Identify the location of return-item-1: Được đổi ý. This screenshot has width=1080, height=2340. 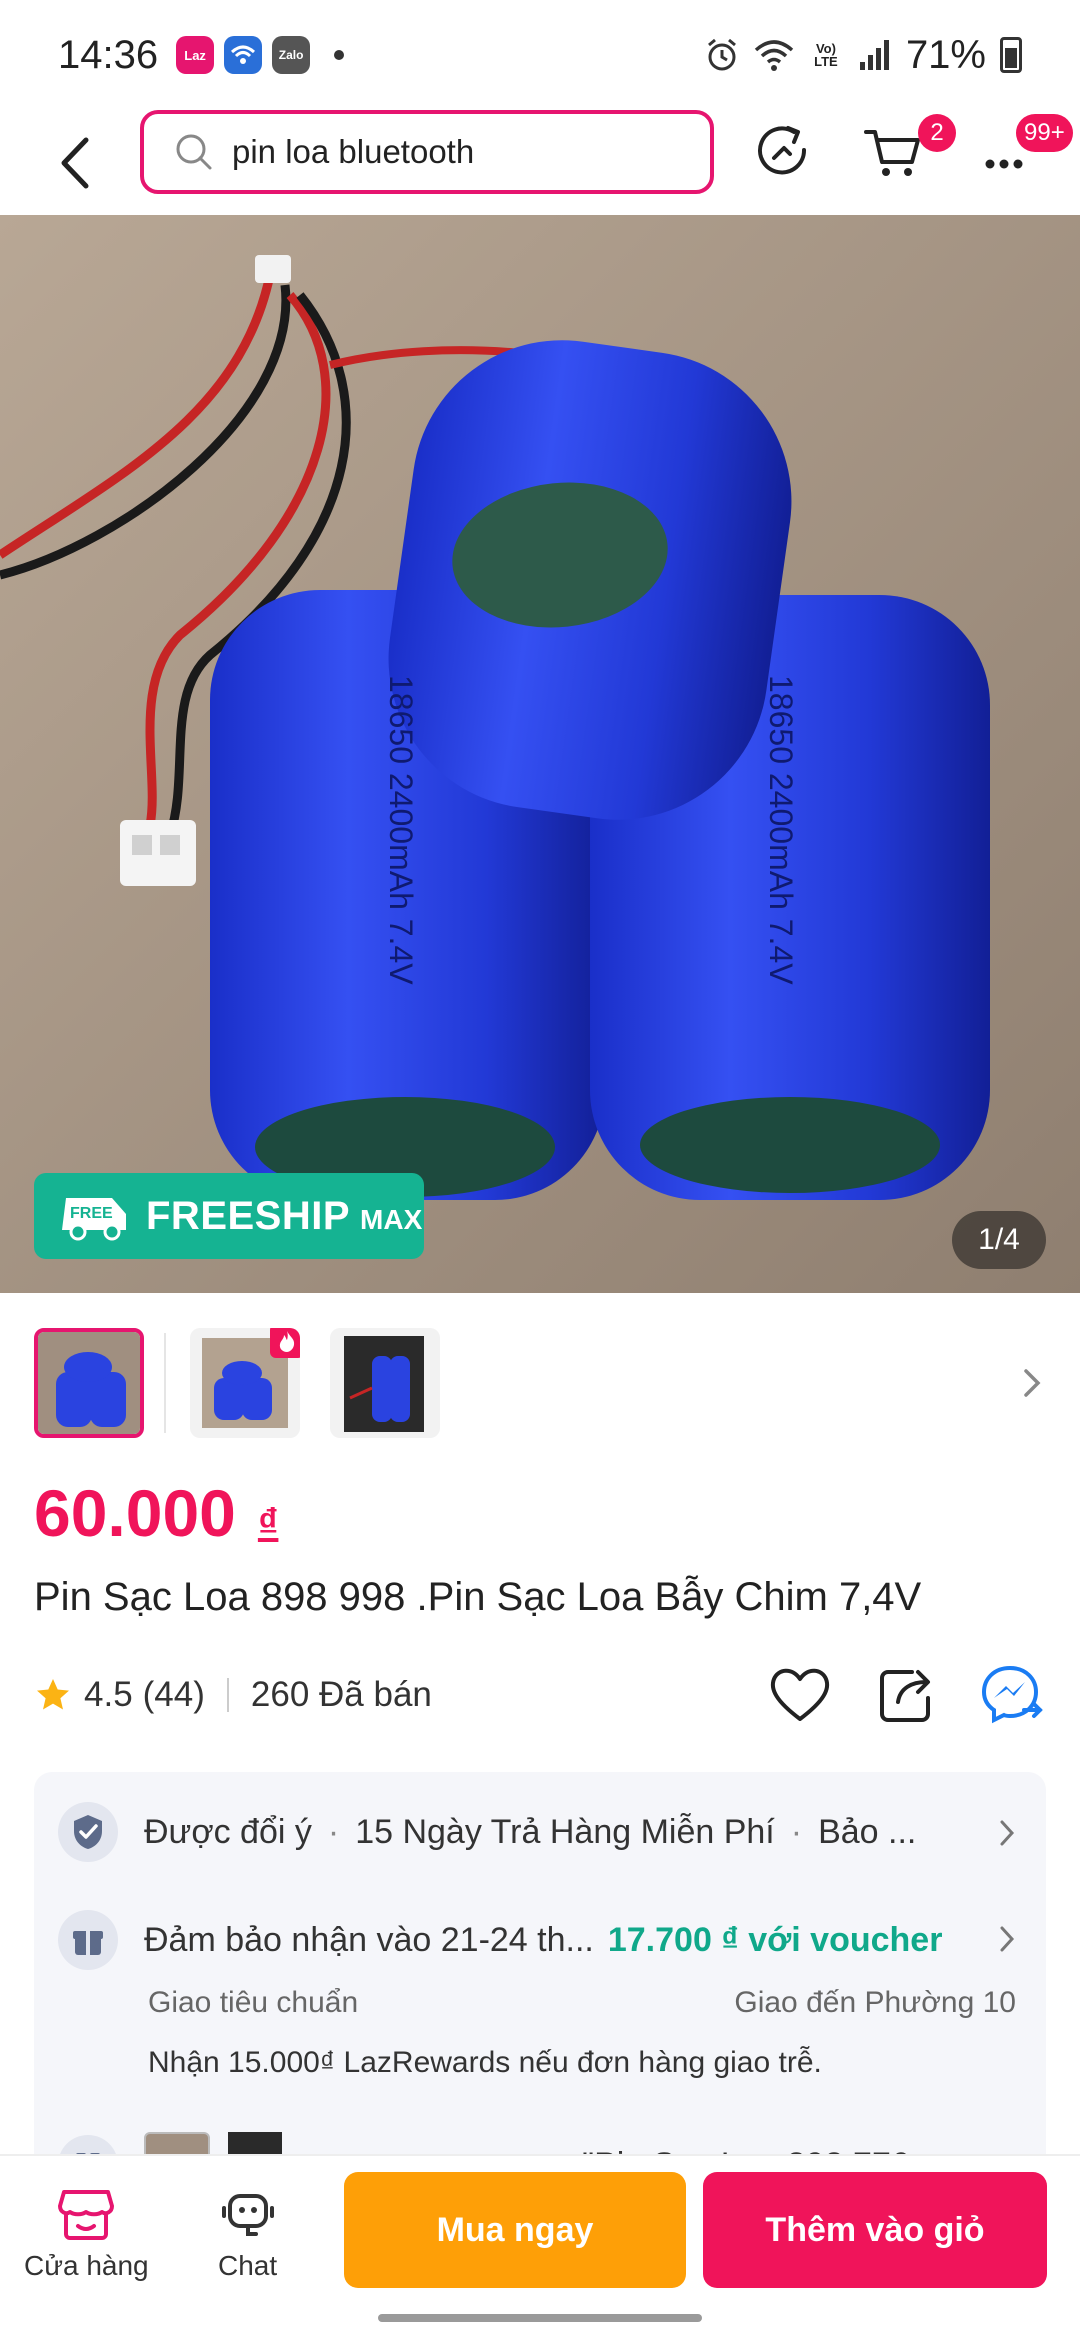
(228, 1831).